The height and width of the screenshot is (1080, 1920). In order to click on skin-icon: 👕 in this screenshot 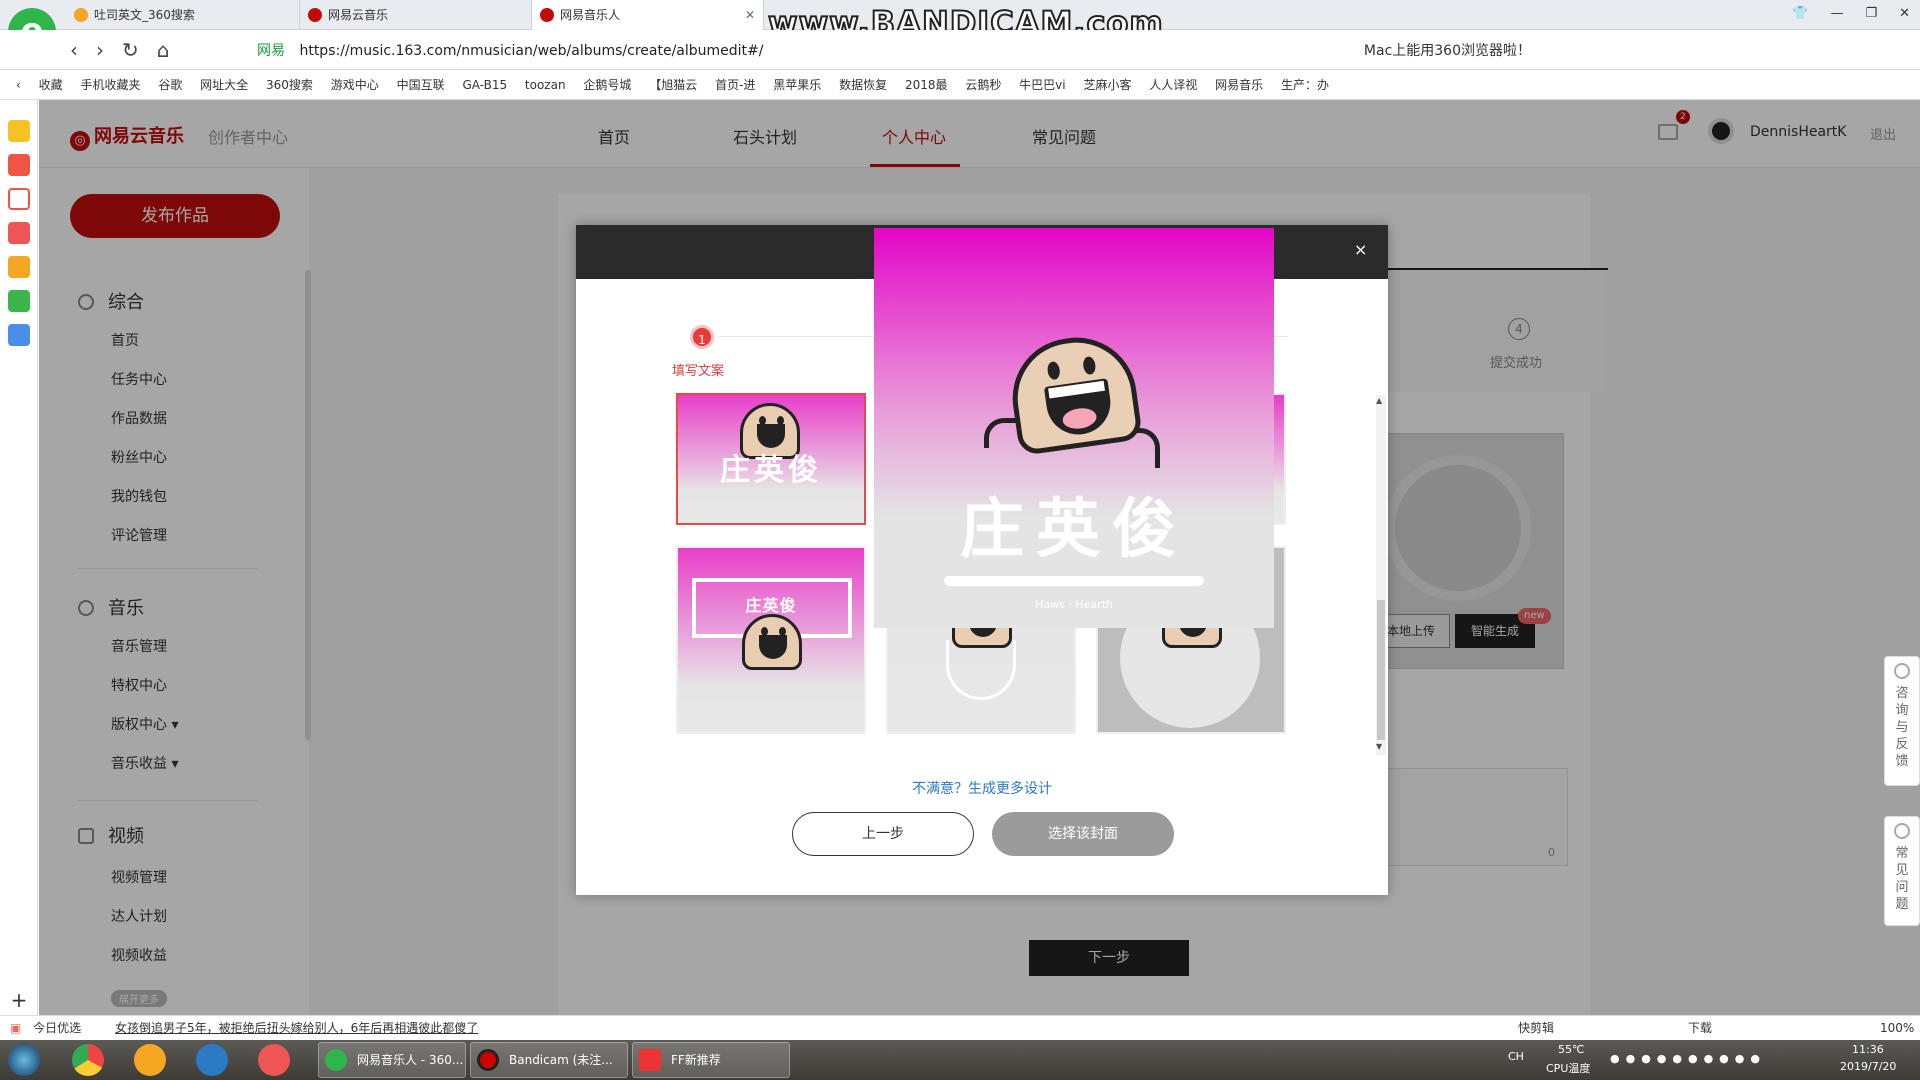, I will do `click(1800, 13)`.